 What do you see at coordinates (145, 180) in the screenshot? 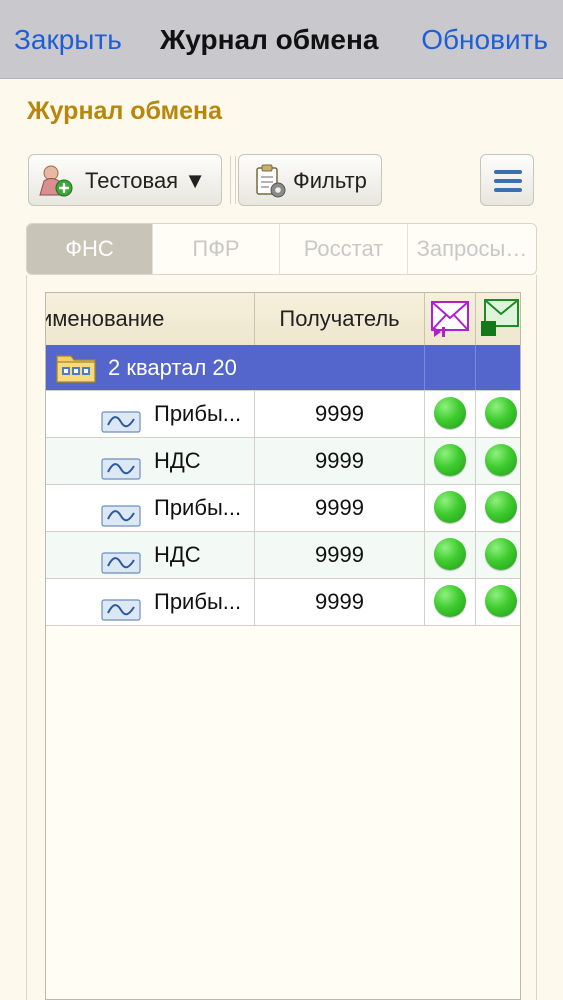
I see `mode-label: Тестовая ▼` at bounding box center [145, 180].